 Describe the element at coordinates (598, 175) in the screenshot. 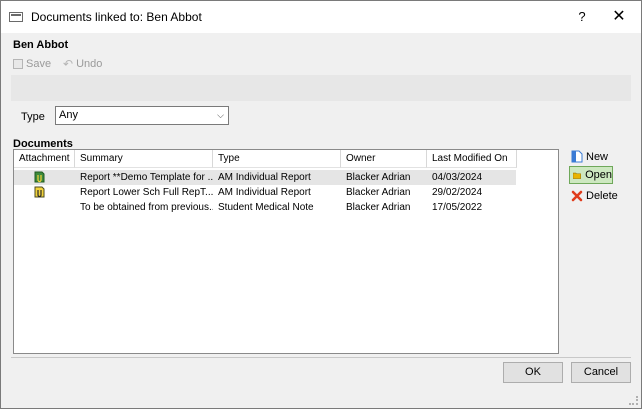

I see `open-label: Open` at that location.